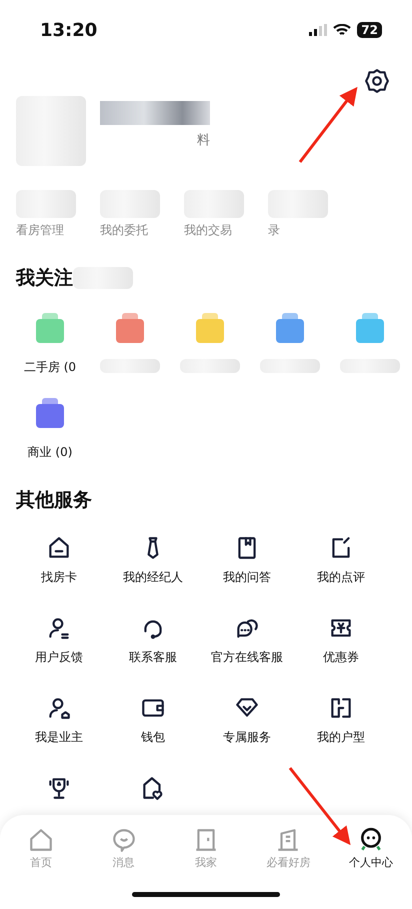 The height and width of the screenshot is (909, 412). I want to click on stat-item: 录, so click(310, 214).